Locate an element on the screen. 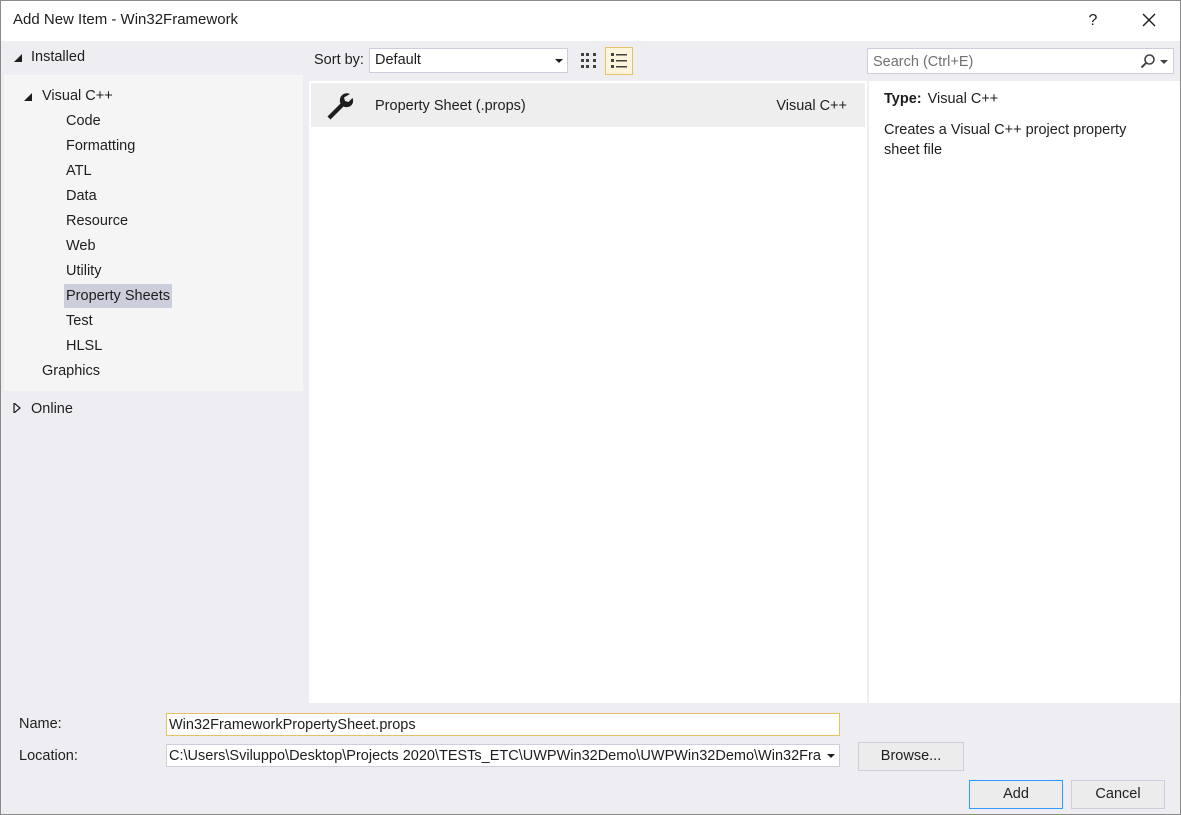 Image resolution: width=1181 pixels, height=815 pixels. online-label: Online is located at coordinates (52, 409).